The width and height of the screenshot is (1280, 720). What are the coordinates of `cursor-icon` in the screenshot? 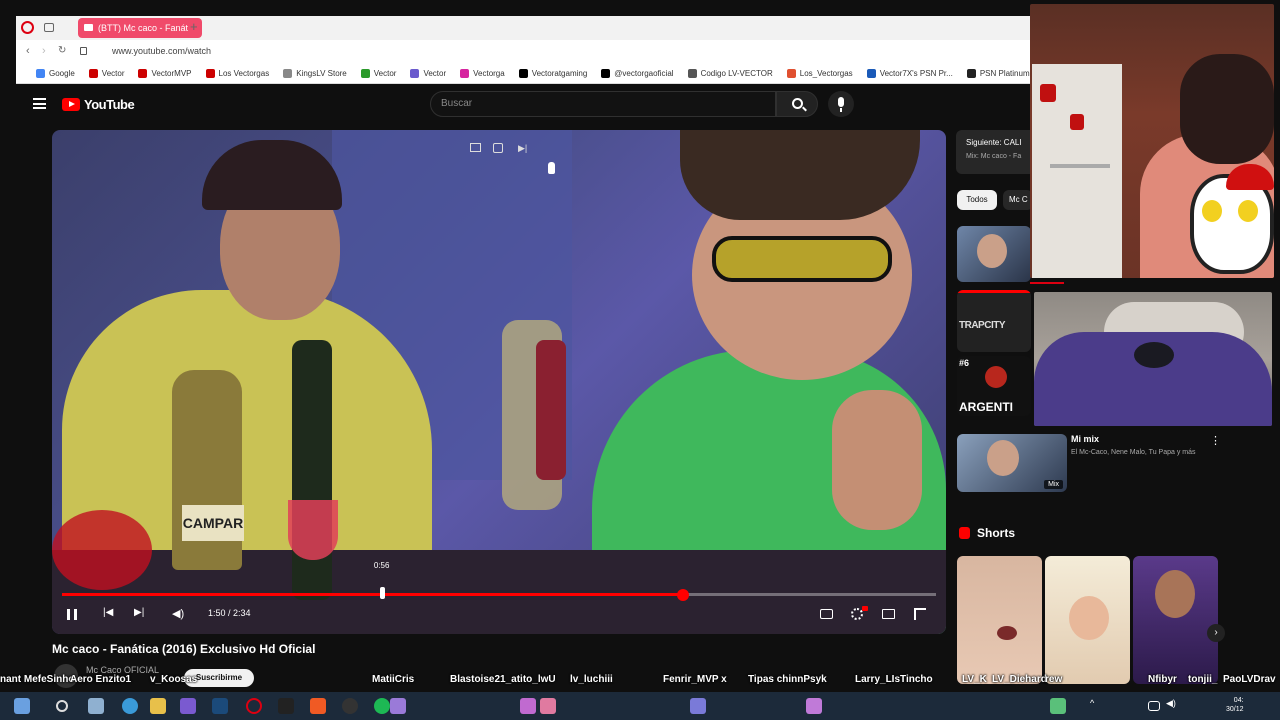 It's located at (551, 168).